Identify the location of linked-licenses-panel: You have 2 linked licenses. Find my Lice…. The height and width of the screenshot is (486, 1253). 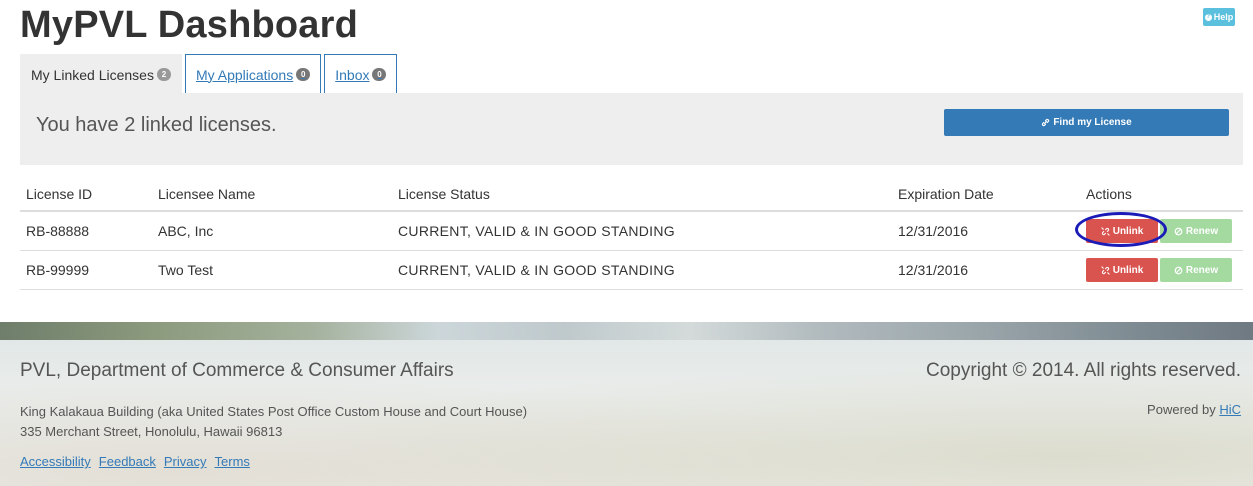
(631, 129).